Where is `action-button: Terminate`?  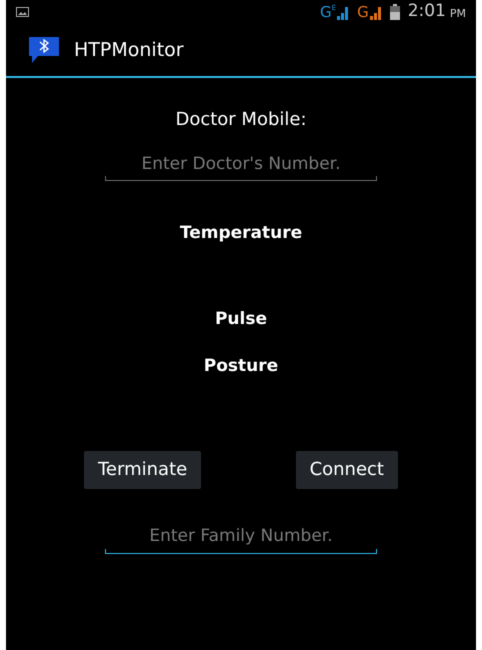 action-button: Terminate is located at coordinates (143, 469).